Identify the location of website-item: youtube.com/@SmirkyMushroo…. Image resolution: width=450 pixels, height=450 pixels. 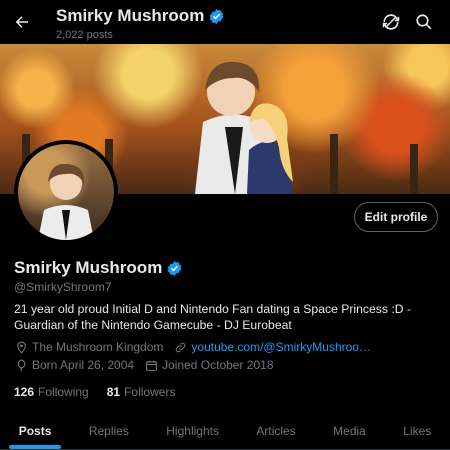
(272, 347).